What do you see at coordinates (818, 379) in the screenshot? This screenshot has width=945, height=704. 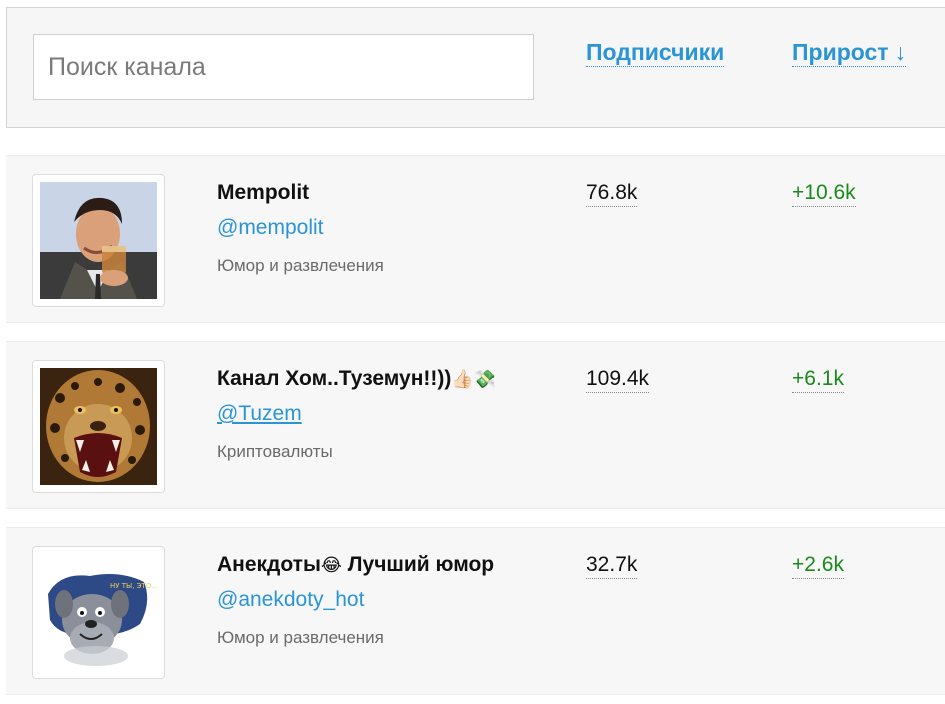 I see `growth-count: +6.1k` at bounding box center [818, 379].